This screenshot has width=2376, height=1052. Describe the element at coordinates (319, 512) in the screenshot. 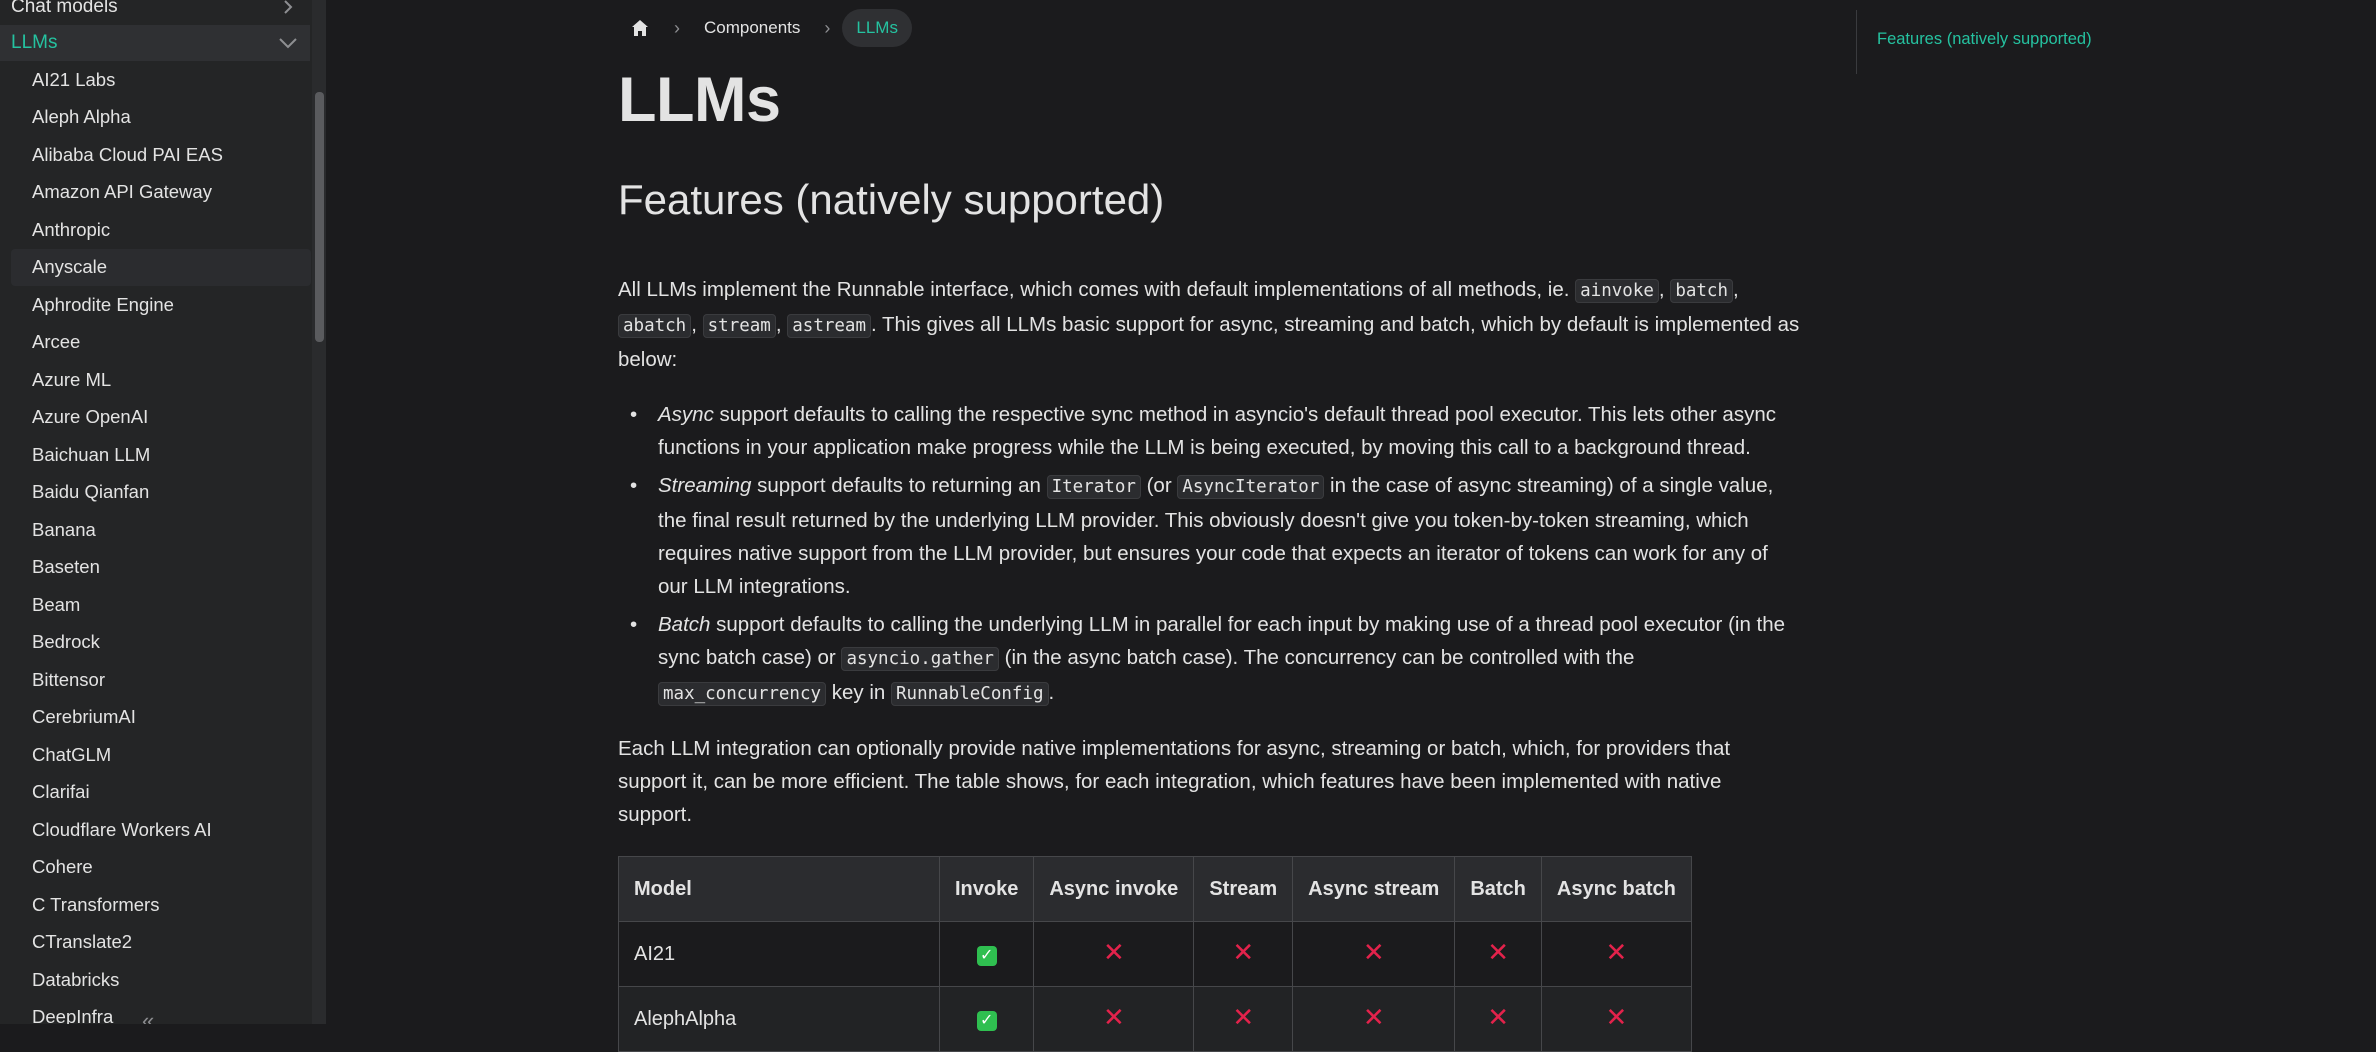

I see `sidebar-scrollbar` at that location.